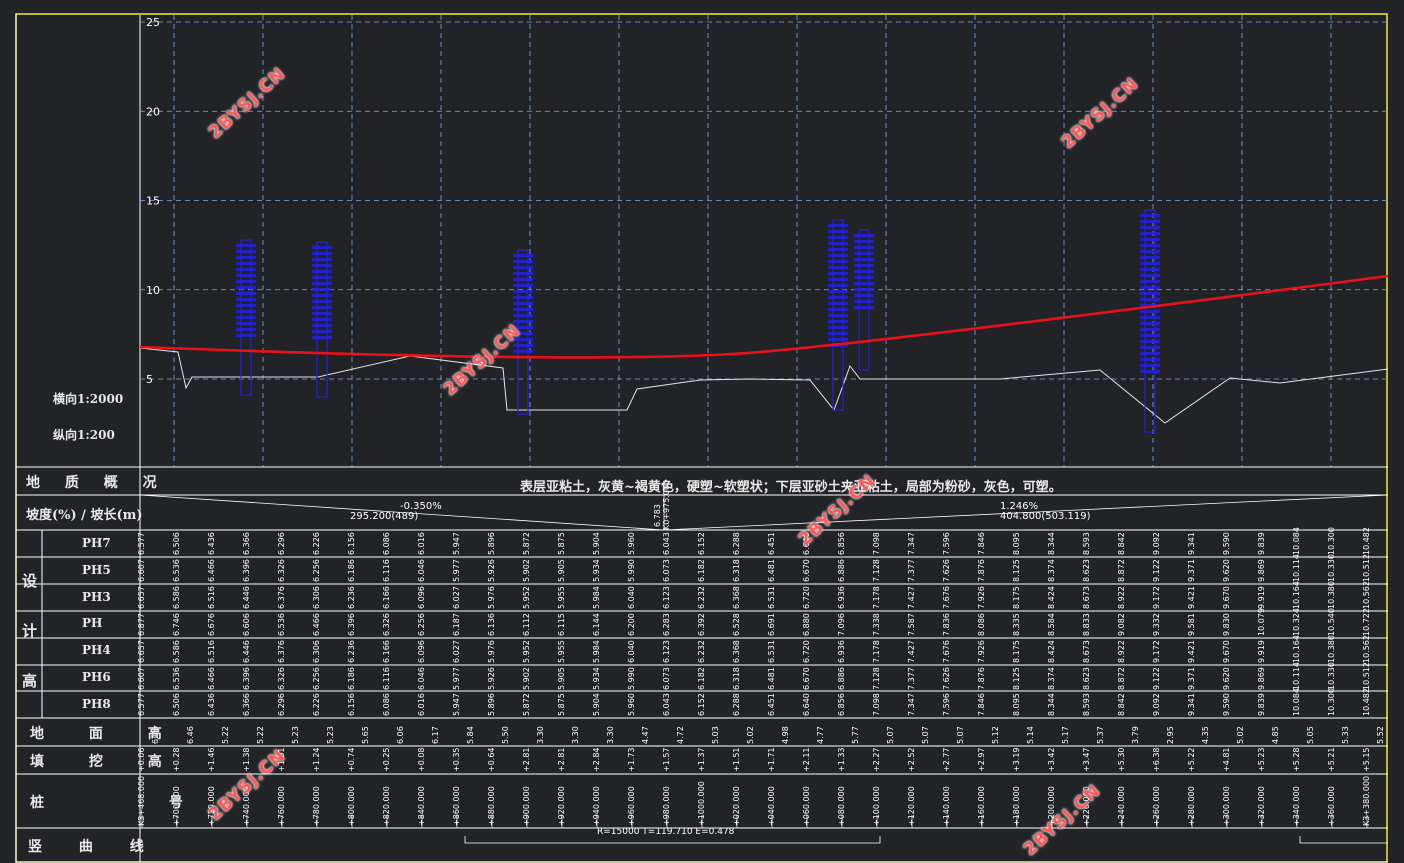  I want to click on design-elevation-cell: 9.620, so click(1226, 570).